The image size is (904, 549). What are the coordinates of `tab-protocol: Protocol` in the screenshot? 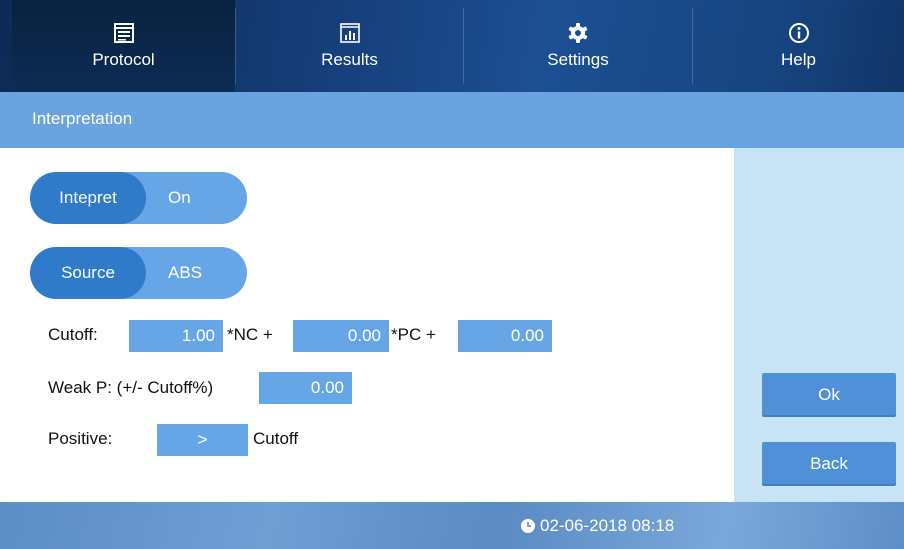 It's located at (123, 46).